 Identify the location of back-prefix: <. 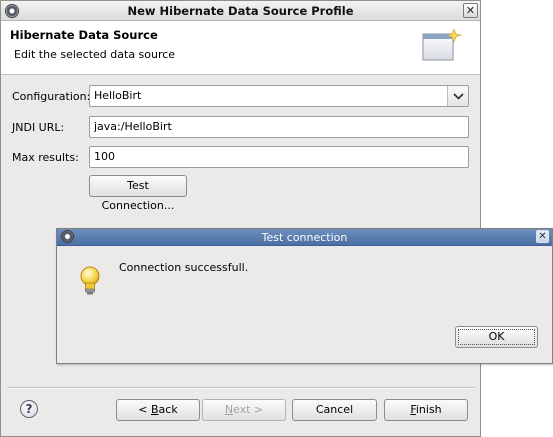
(144, 409).